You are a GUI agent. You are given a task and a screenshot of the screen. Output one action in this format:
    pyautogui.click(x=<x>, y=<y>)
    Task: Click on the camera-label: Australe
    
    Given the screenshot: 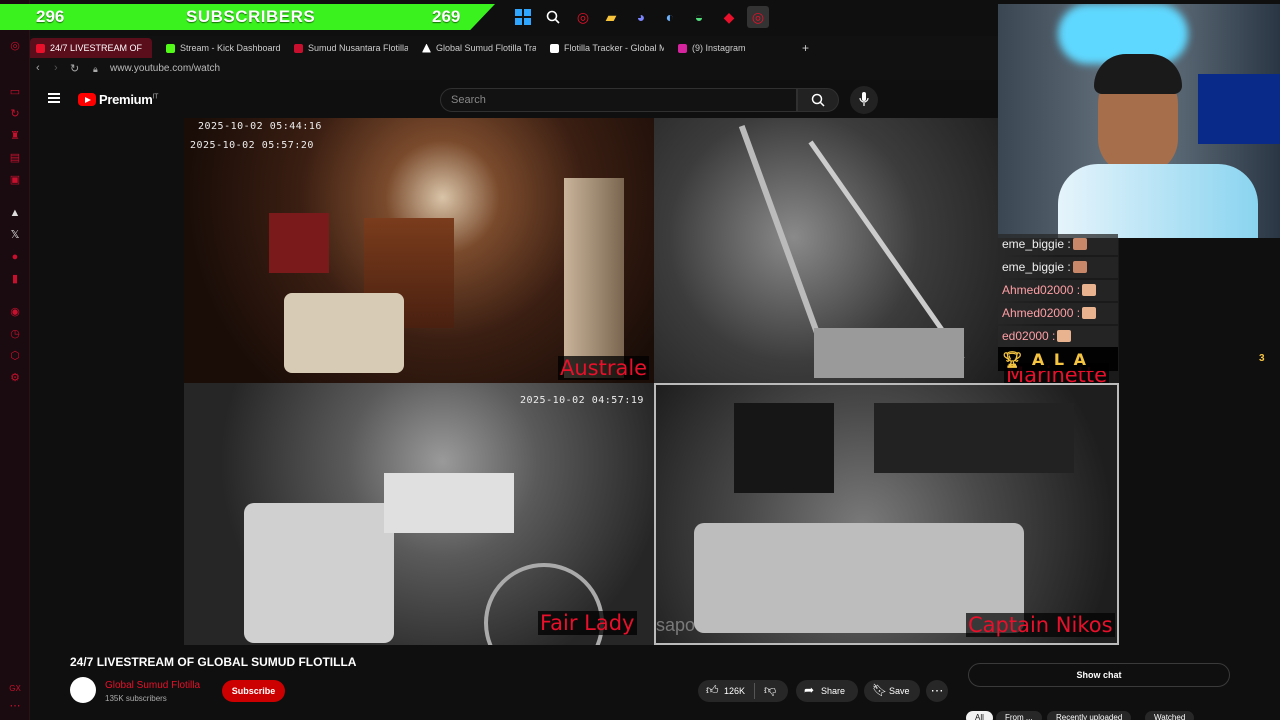 What is the action you would take?
    pyautogui.click(x=604, y=368)
    